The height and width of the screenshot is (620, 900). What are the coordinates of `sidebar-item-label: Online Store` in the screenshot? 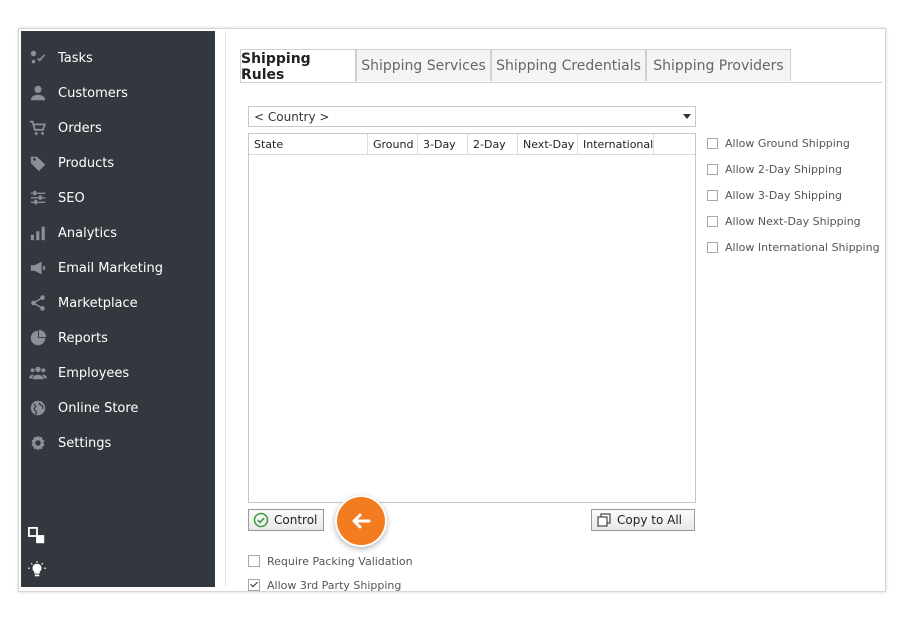 It's located at (98, 408).